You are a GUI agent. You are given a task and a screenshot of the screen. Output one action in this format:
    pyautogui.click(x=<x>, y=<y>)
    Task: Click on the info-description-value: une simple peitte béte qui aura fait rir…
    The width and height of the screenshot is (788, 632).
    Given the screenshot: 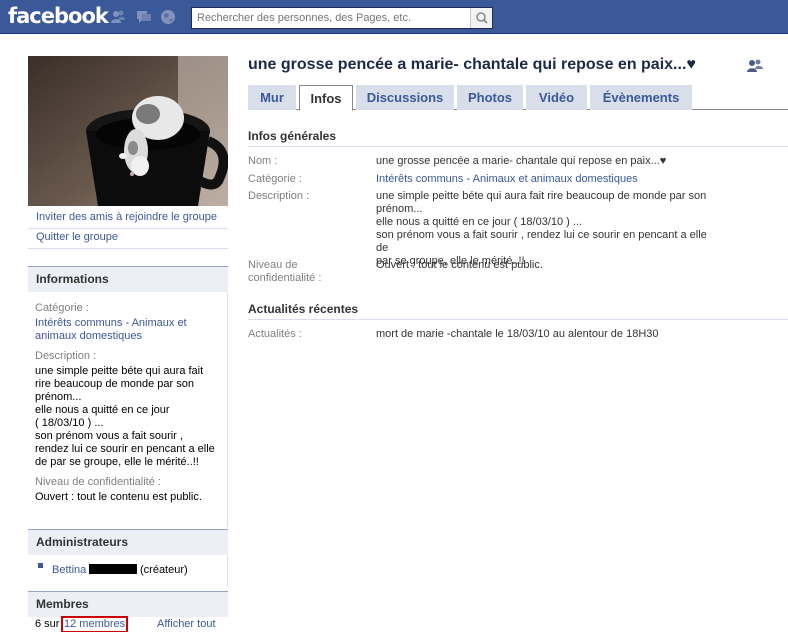 What is the action you would take?
    pyautogui.click(x=130, y=417)
    